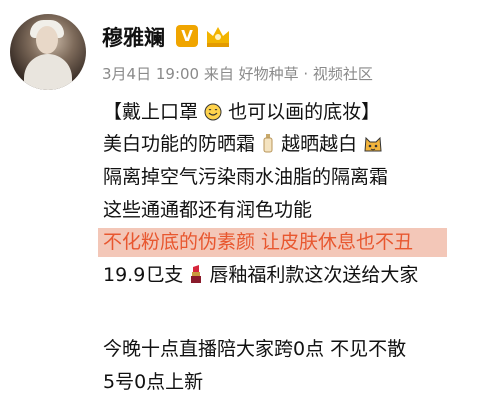 The width and height of the screenshot is (488, 404). I want to click on avatar-face, so click(47, 40).